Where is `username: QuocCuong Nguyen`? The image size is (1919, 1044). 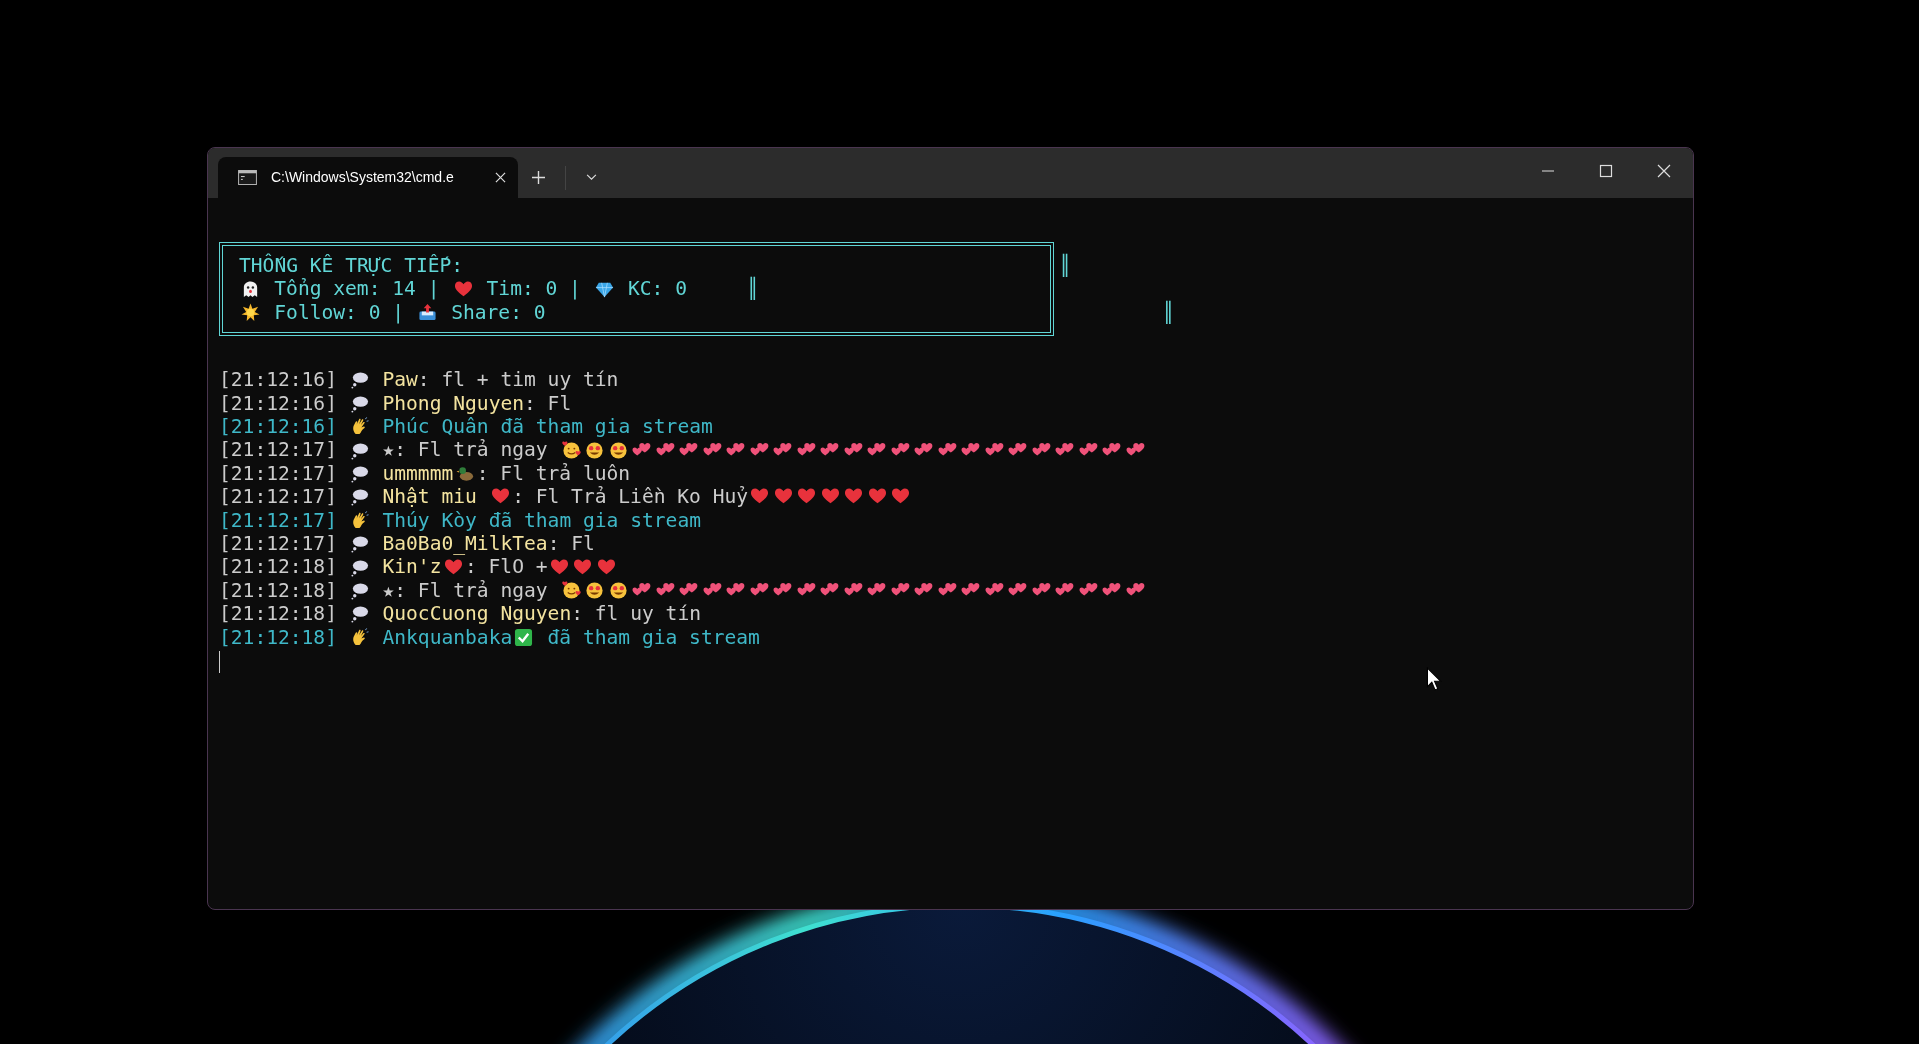 username: QuocCuong Nguyen is located at coordinates (477, 614).